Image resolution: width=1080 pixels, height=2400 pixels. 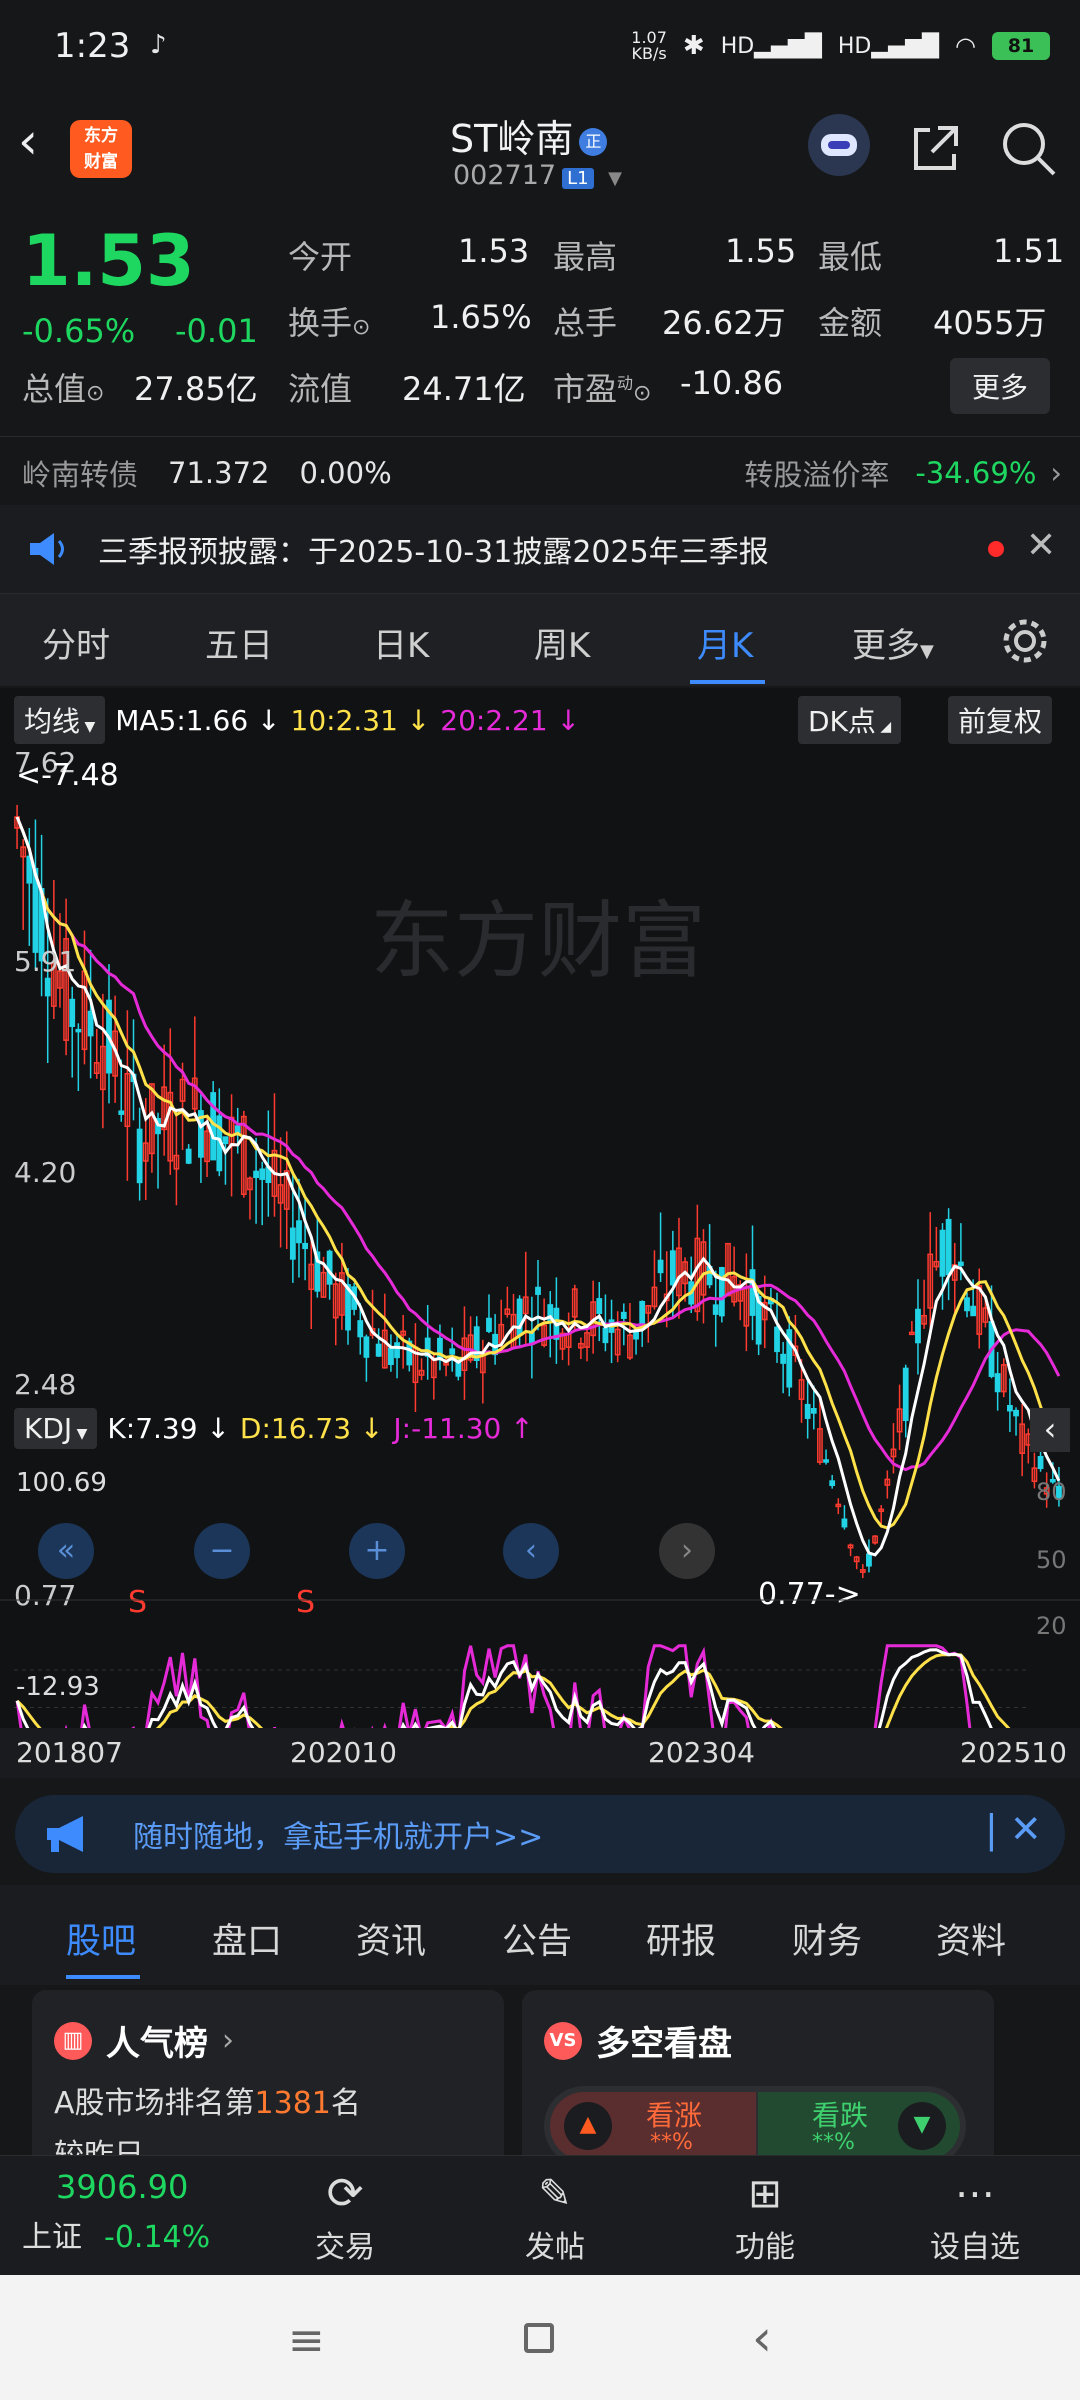 I want to click on kdj-legend: KDJ ▼ K:7.39 ↓ D:16.73 ↓ J:-11.30 ↑, so click(x=274, y=1428).